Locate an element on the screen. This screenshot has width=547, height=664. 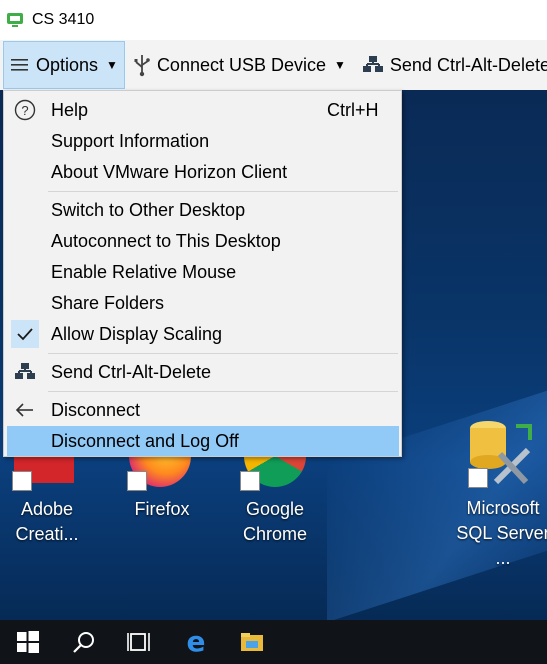
options-button: Options ▼ is located at coordinates (64, 65).